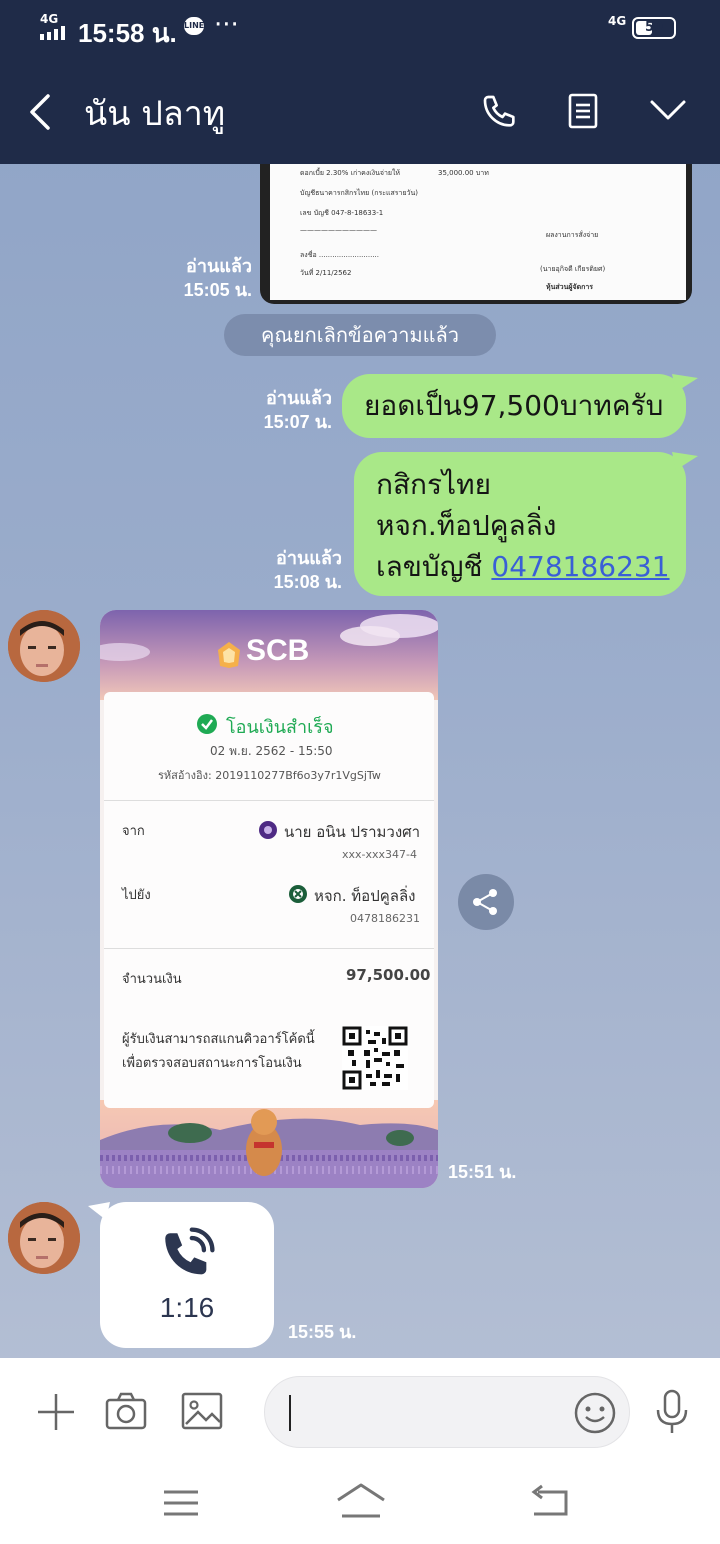  I want to click on system-navigation-bar, so click(360, 1505).